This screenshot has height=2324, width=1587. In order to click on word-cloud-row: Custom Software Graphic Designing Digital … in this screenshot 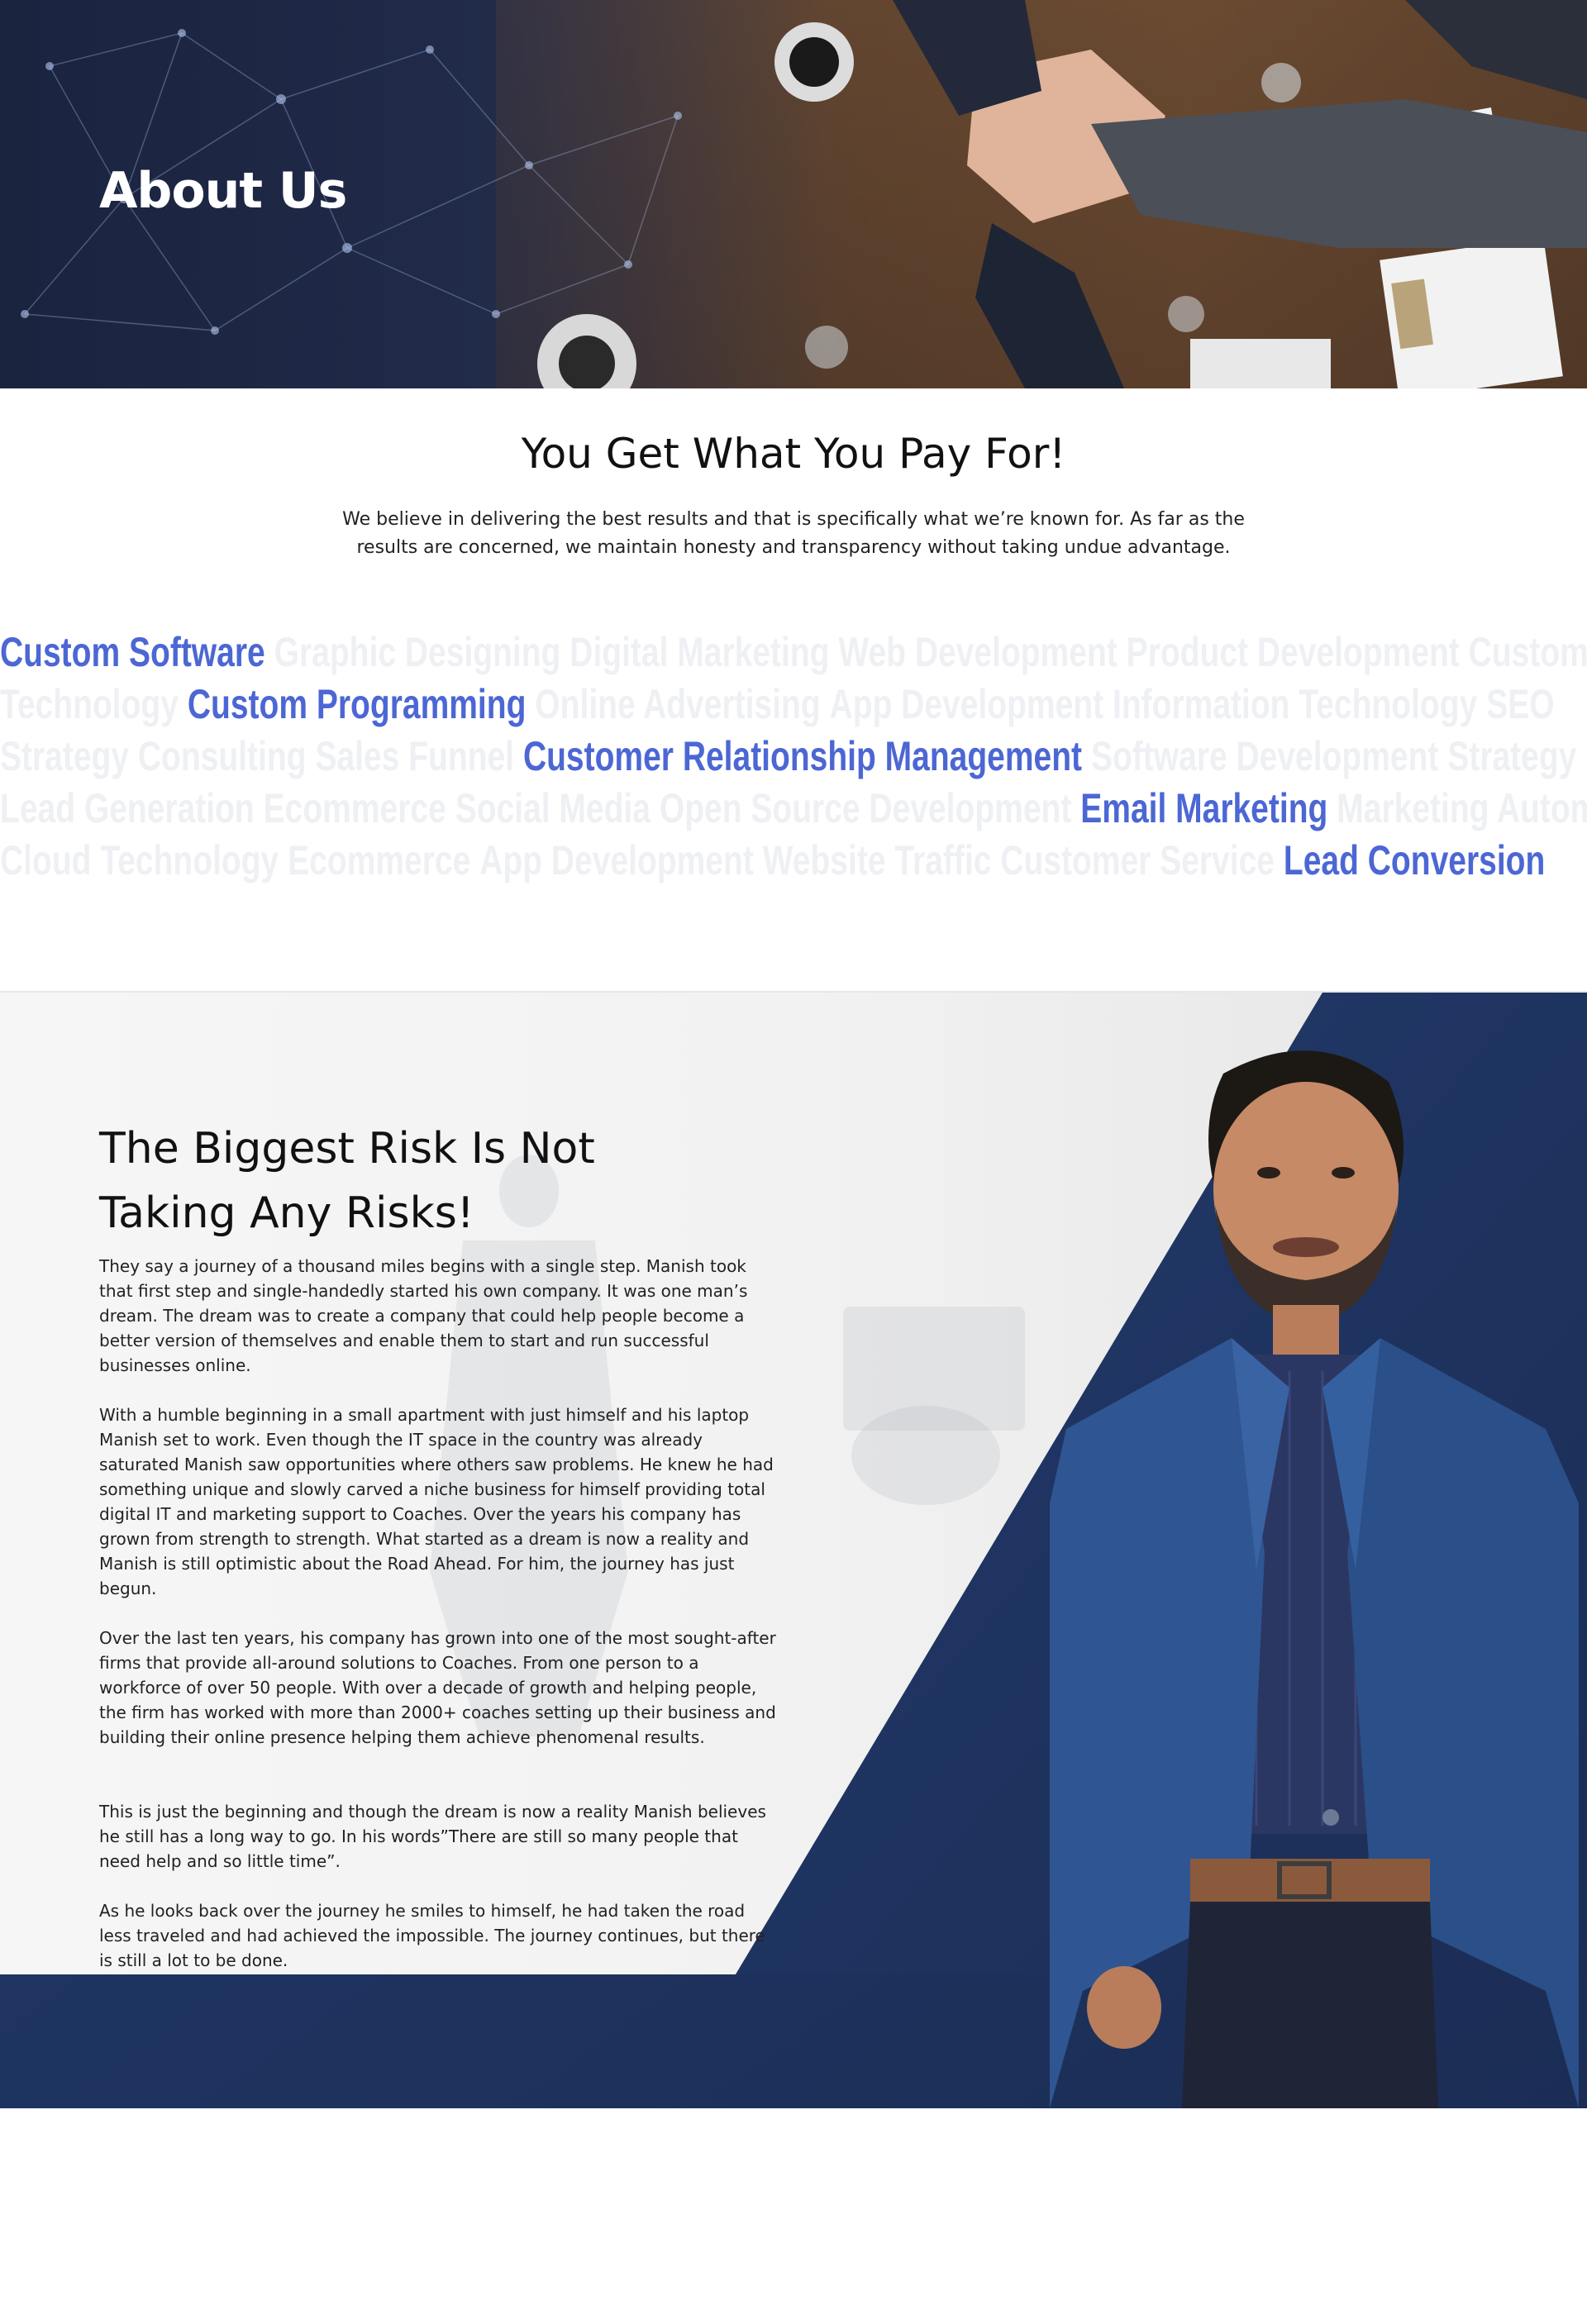, I will do `click(793, 652)`.